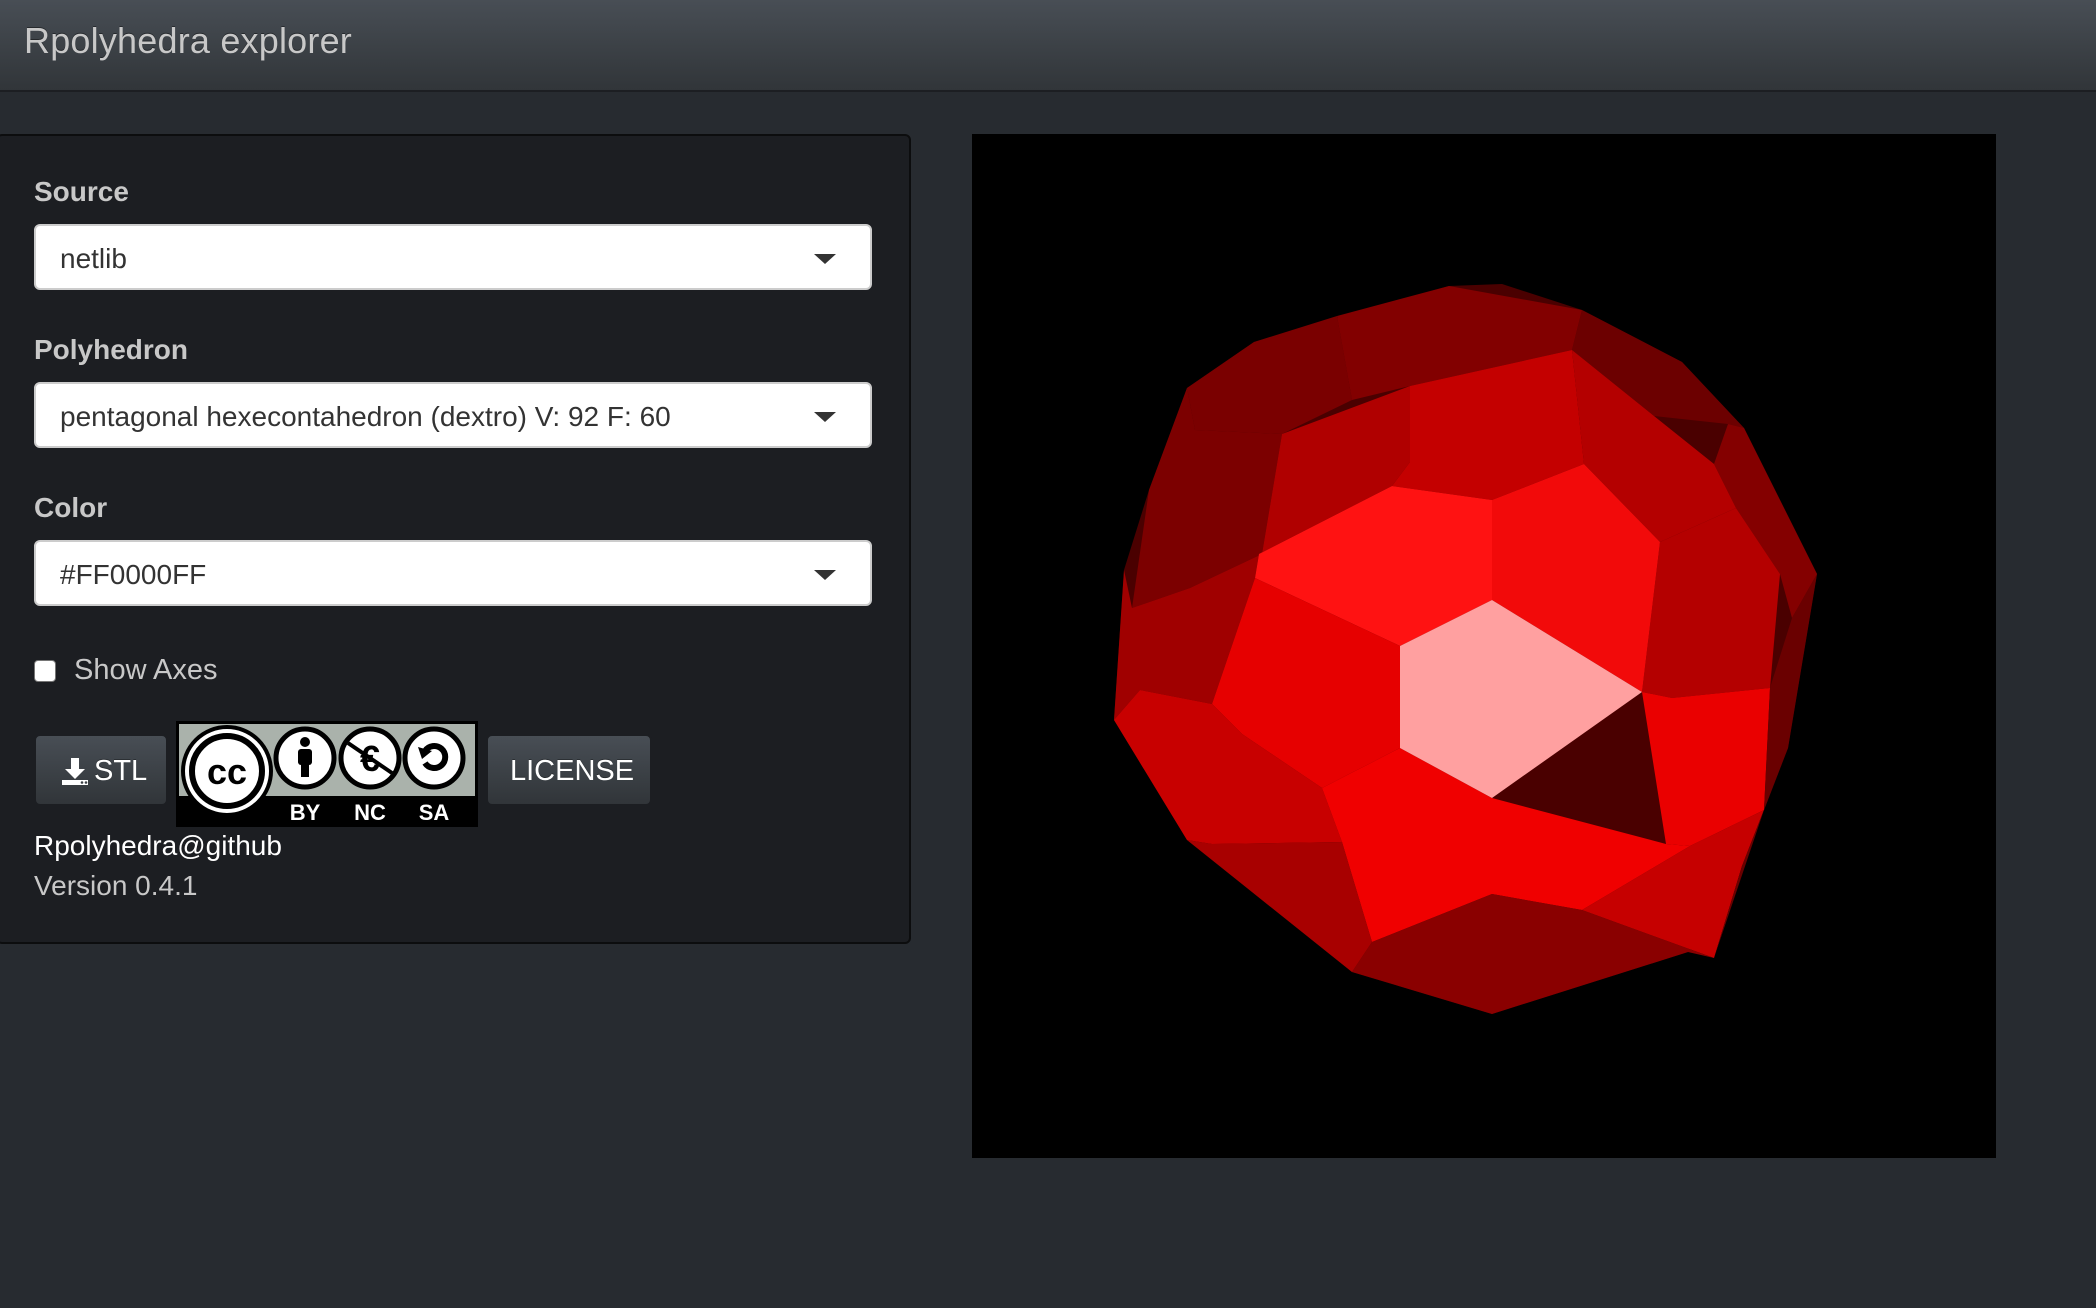 This screenshot has height=1308, width=2096. I want to click on license-button: LICENSE, so click(569, 770).